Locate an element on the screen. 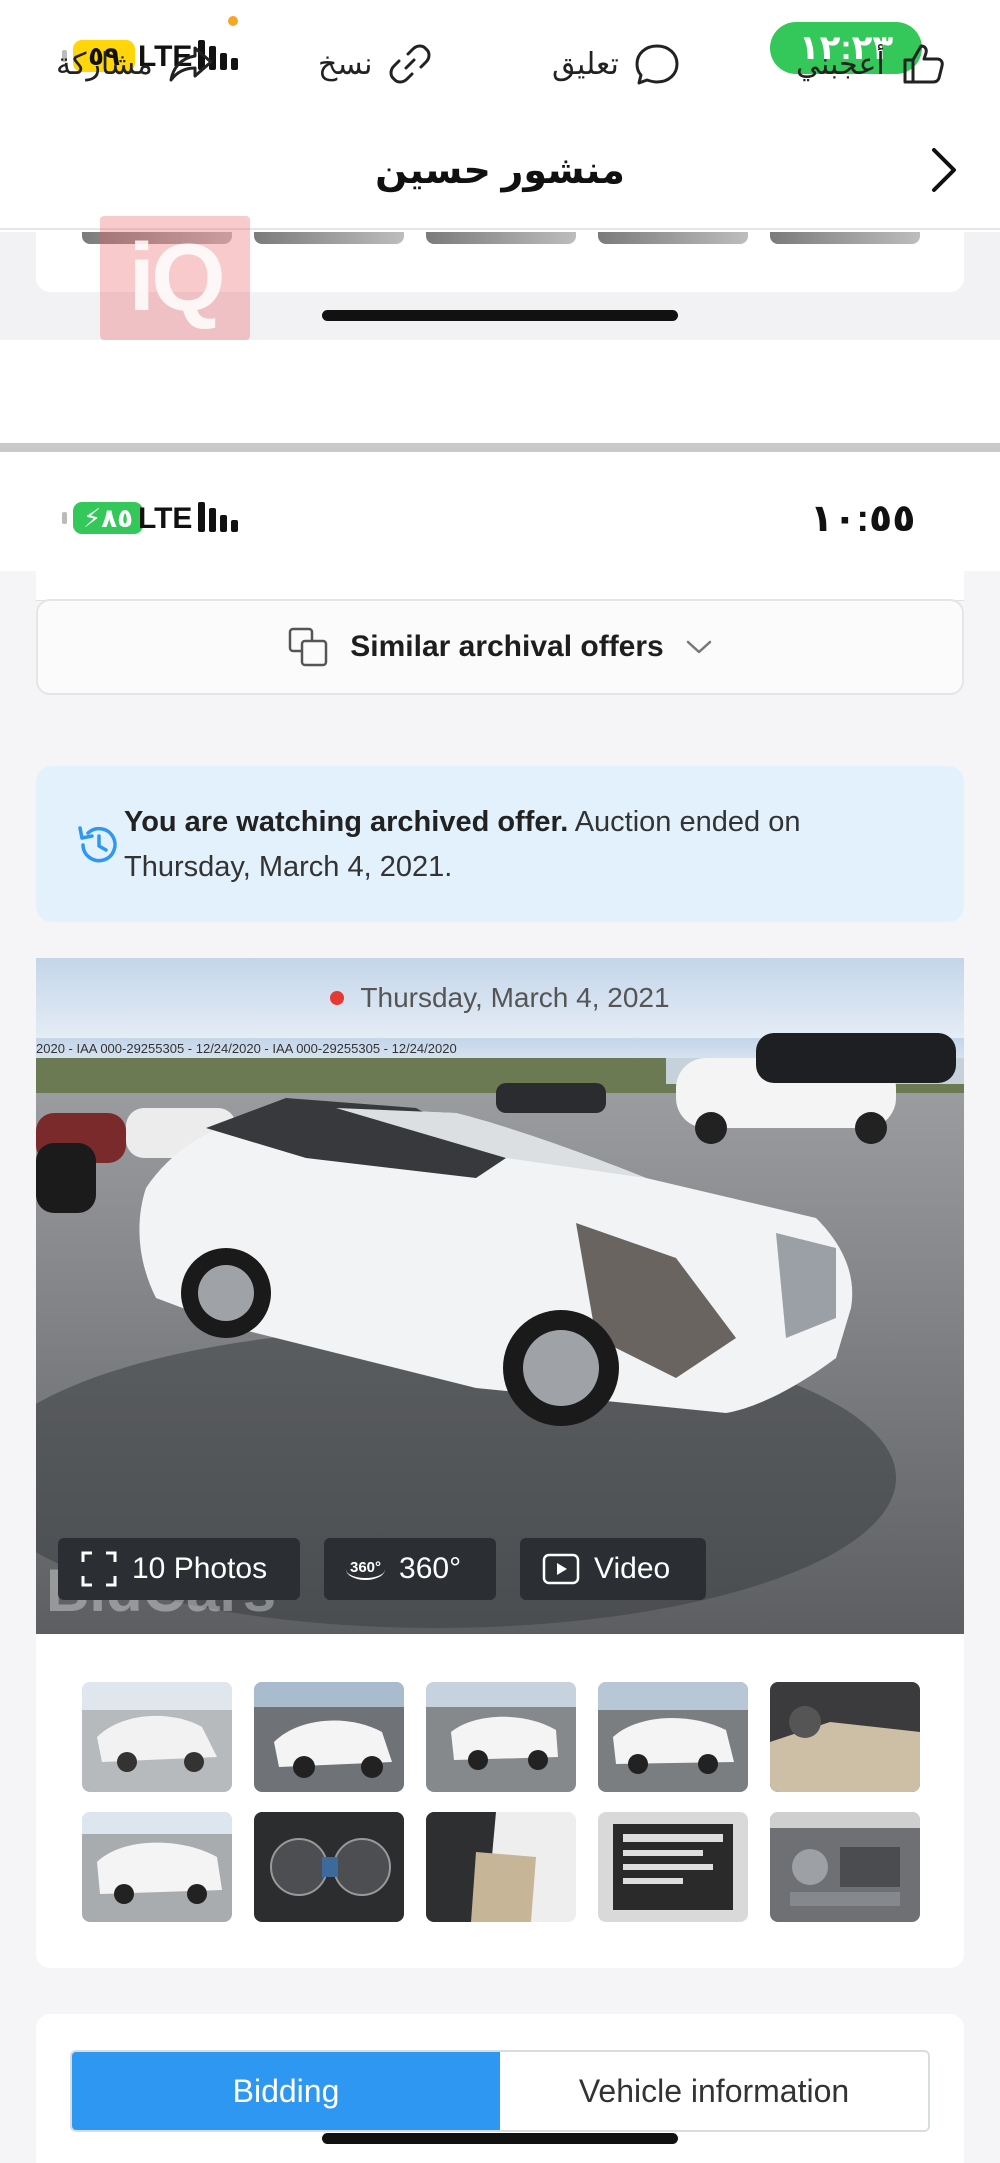 The height and width of the screenshot is (2163, 1000). photos-button: 10 Photos is located at coordinates (179, 1569).